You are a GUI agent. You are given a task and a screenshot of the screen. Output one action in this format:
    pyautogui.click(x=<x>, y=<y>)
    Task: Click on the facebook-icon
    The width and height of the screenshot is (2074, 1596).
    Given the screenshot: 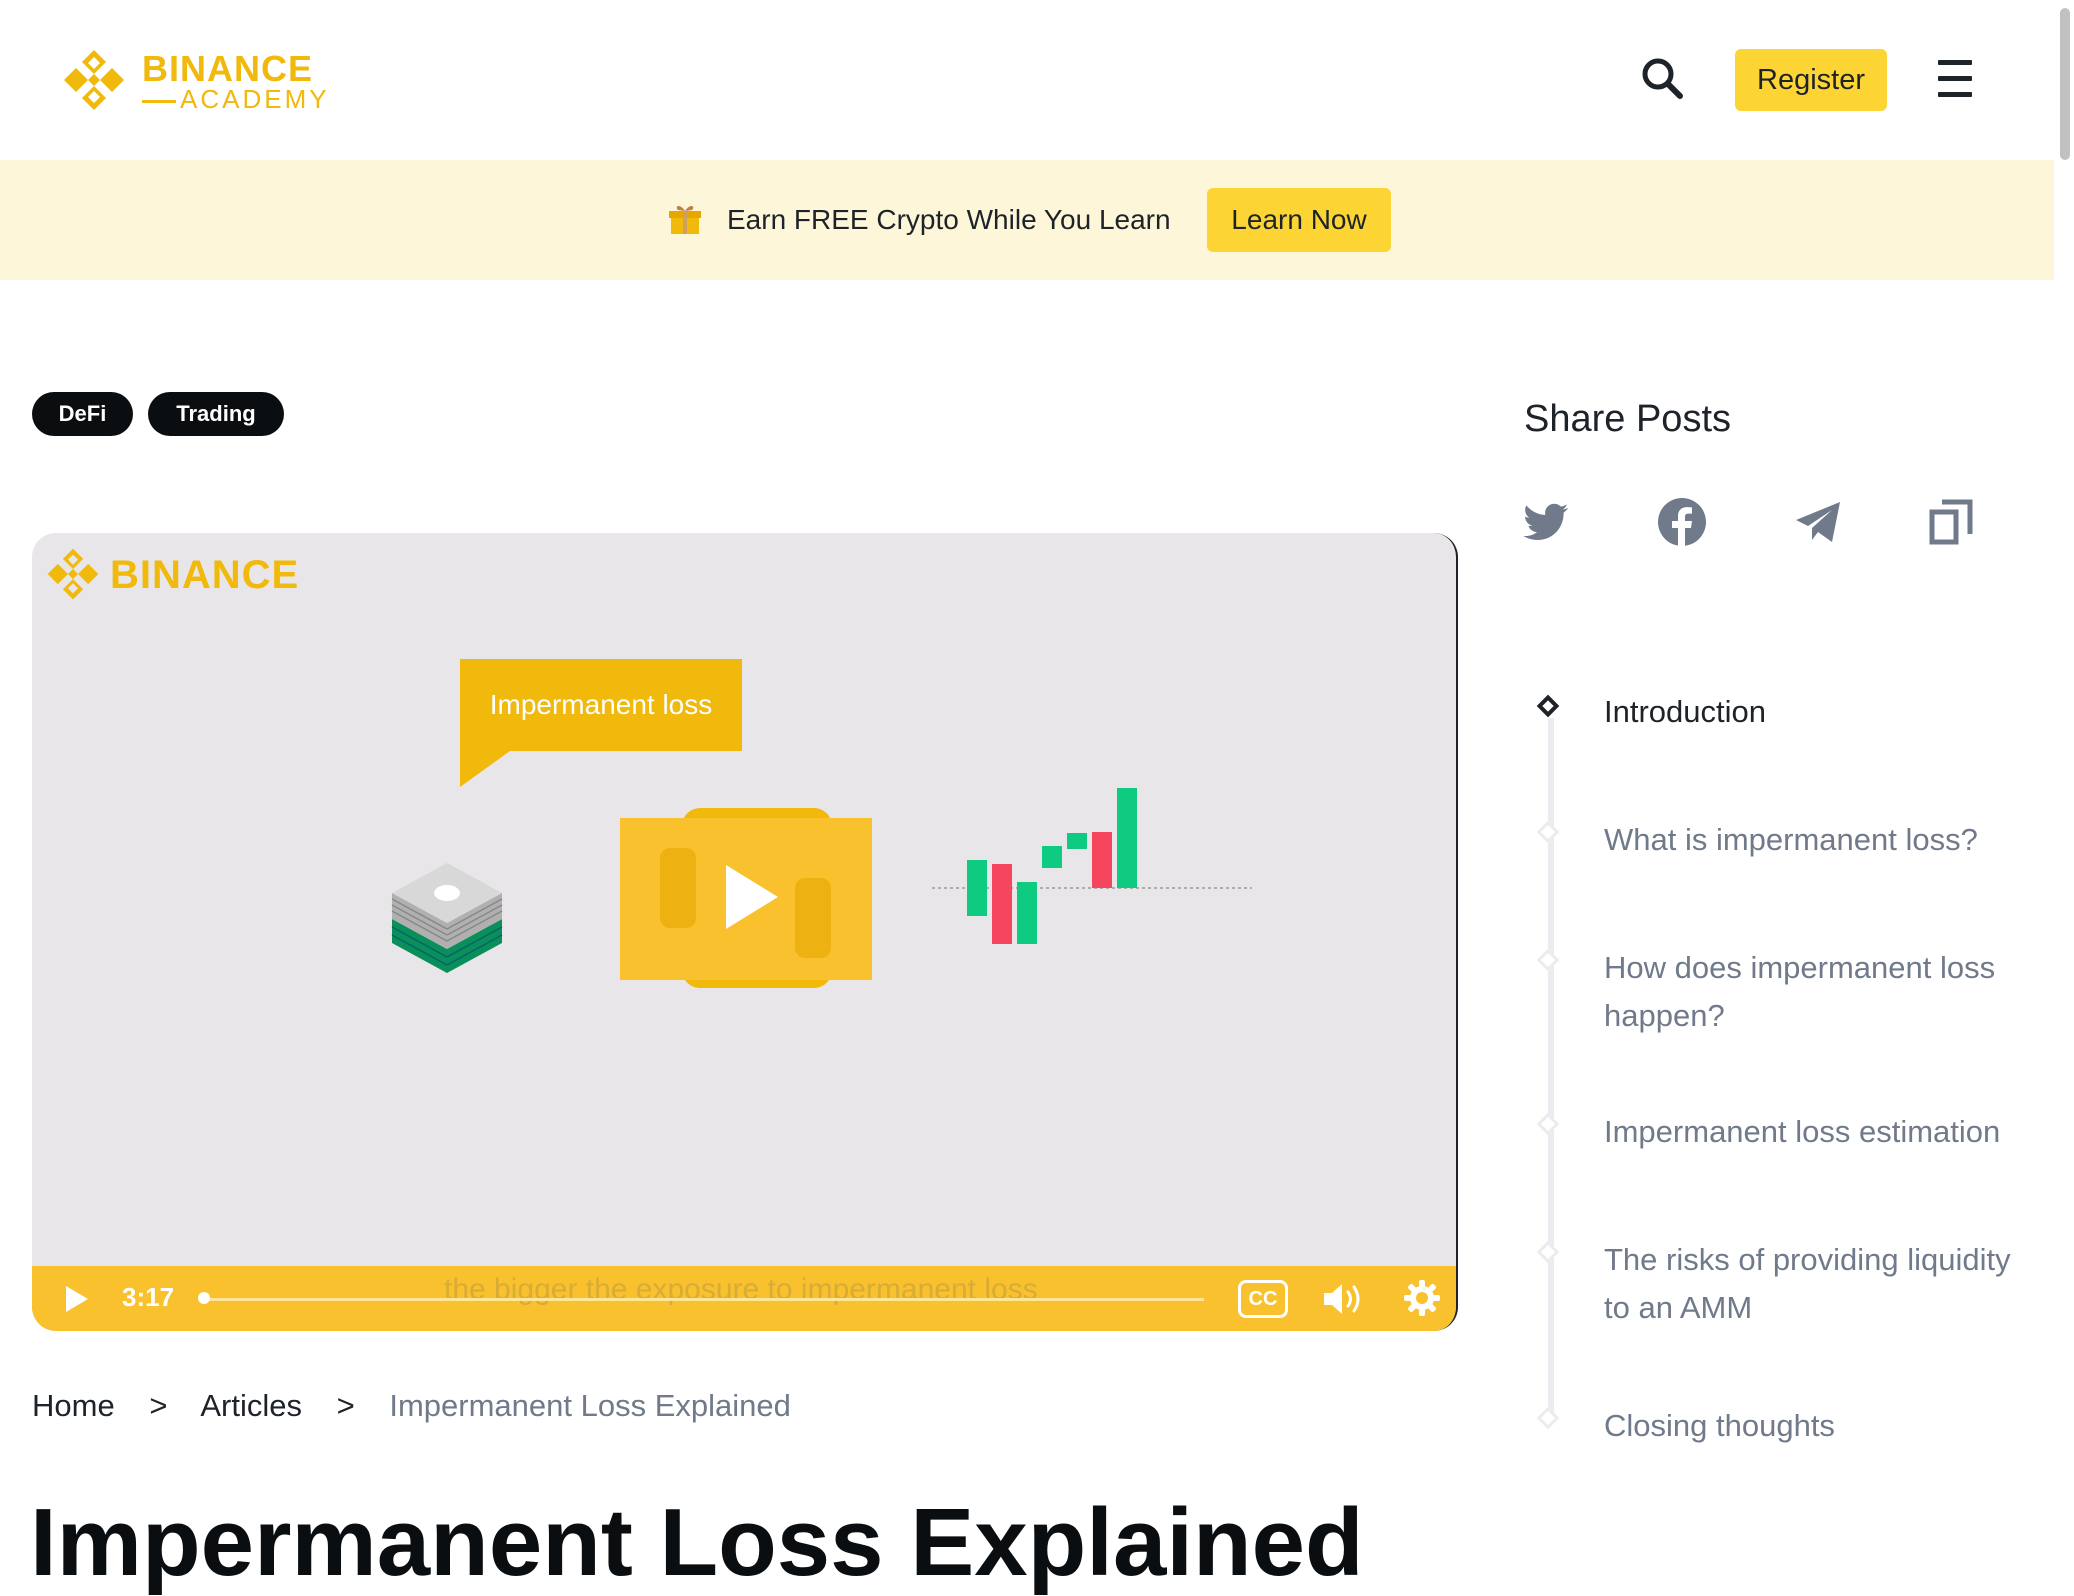 What is the action you would take?
    pyautogui.click(x=1682, y=522)
    